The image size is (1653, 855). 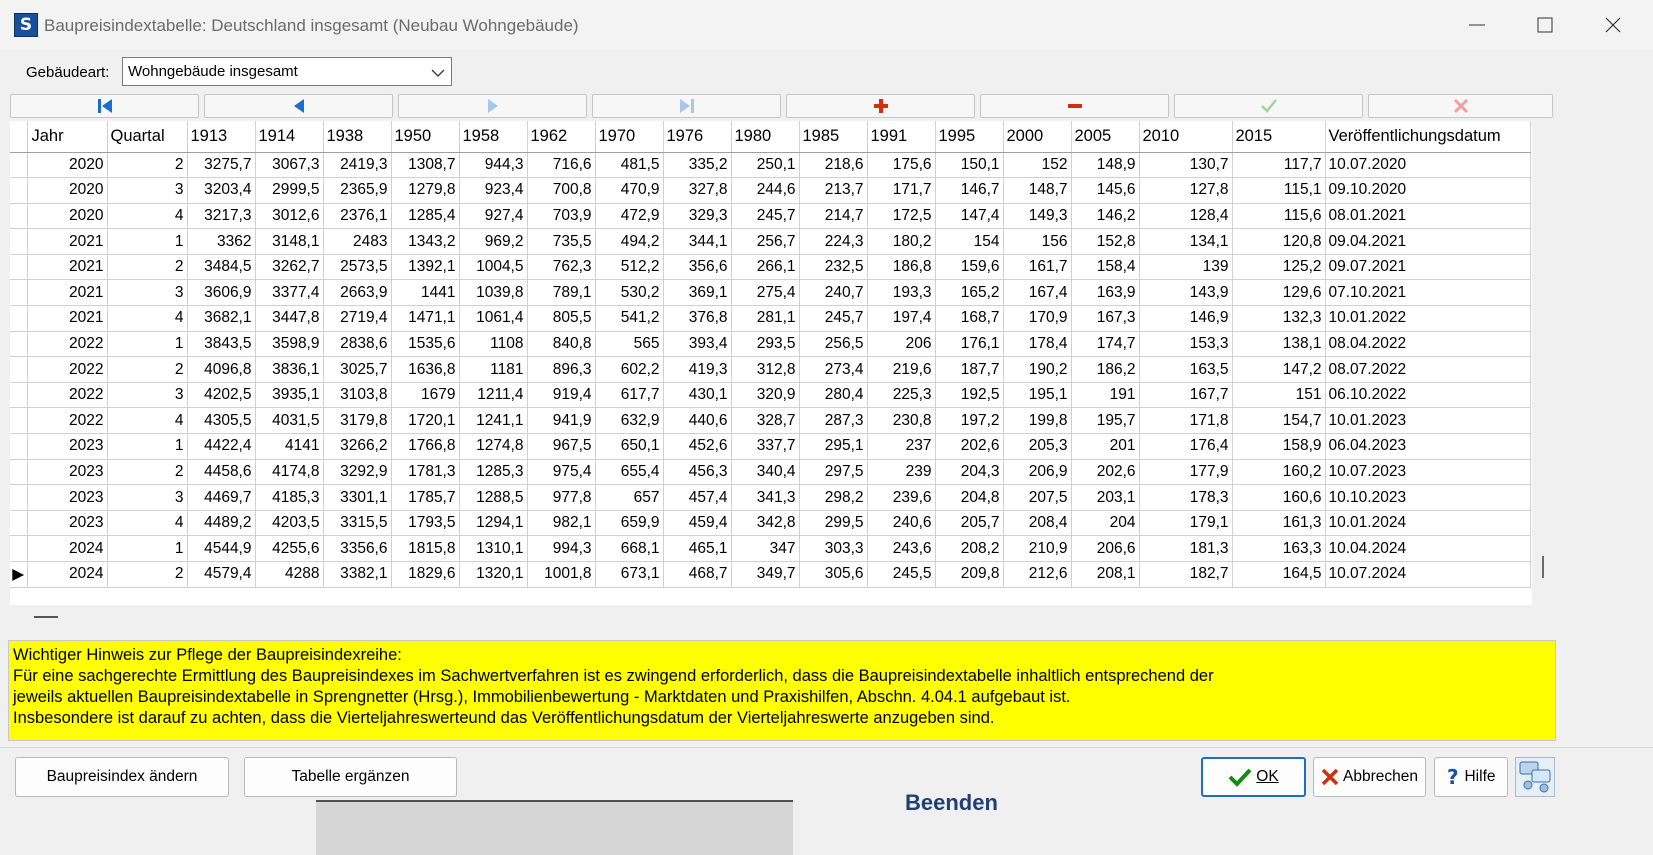 What do you see at coordinates (1105, 523) in the screenshot?
I see `table-cell: 204` at bounding box center [1105, 523].